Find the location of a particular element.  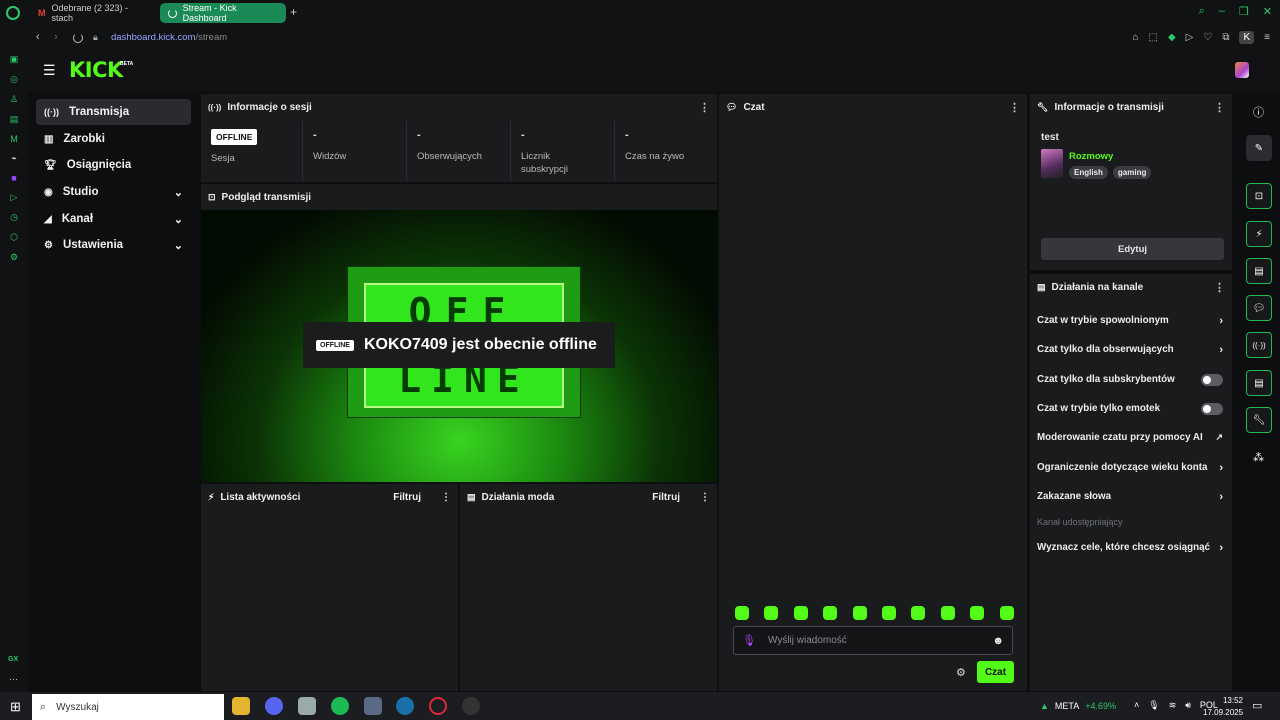

info-icon: ⓘ is located at coordinates (1258, 112).